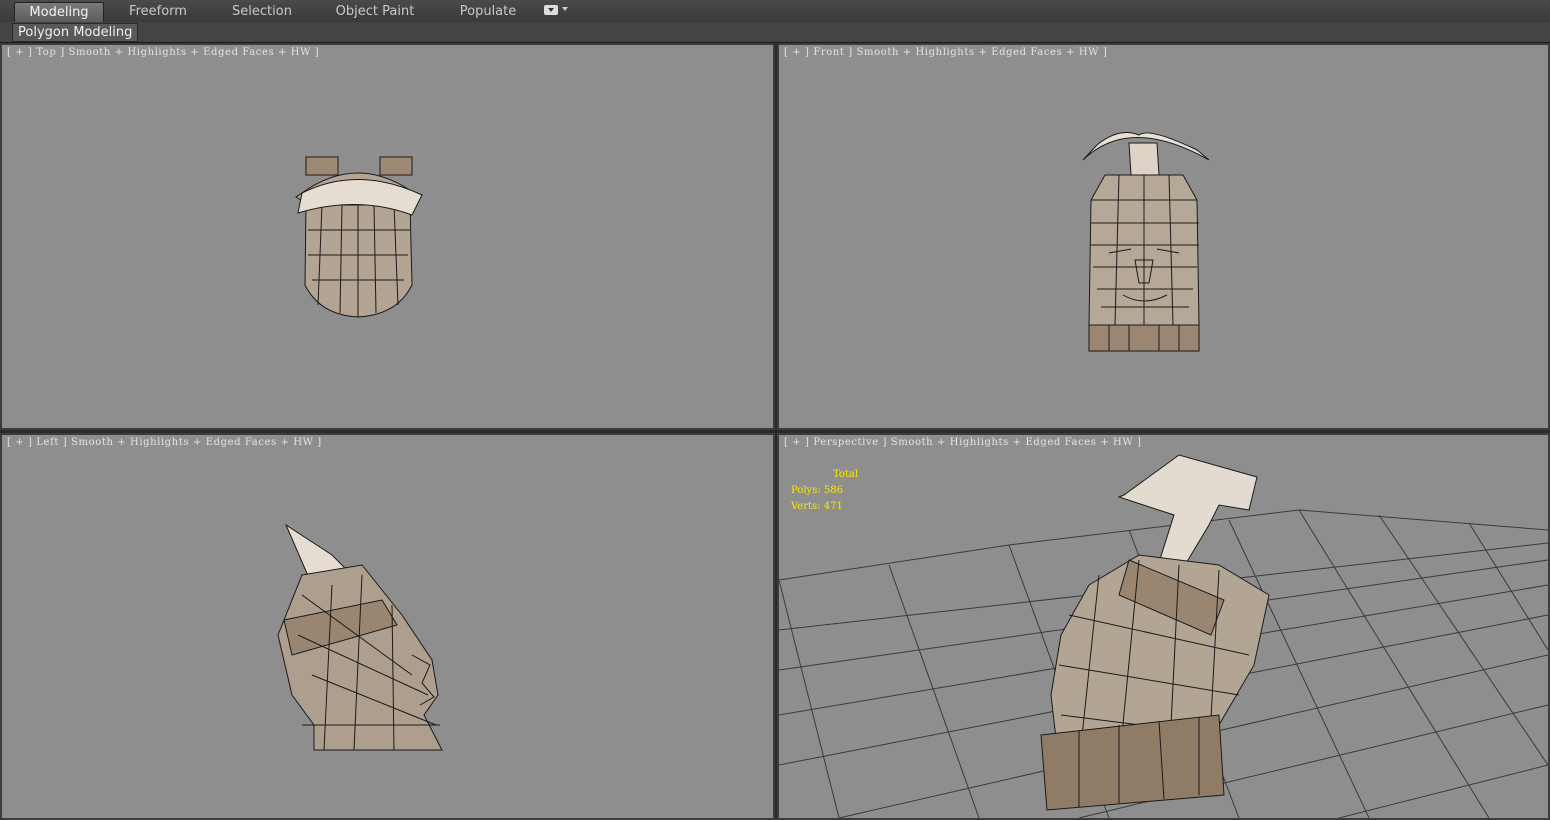  What do you see at coordinates (262, 11) in the screenshot?
I see `tab-selection: Selection` at bounding box center [262, 11].